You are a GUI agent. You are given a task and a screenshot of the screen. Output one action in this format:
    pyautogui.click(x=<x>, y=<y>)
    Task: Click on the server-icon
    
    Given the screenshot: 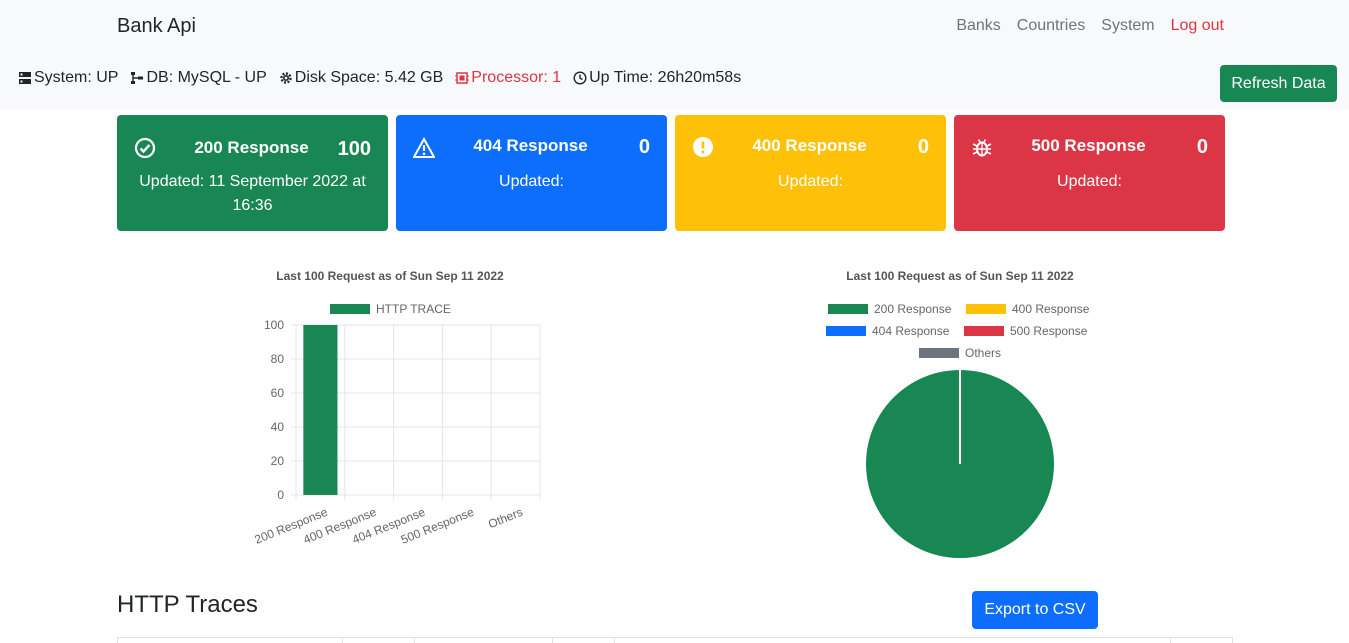 What is the action you would take?
    pyautogui.click(x=25, y=78)
    